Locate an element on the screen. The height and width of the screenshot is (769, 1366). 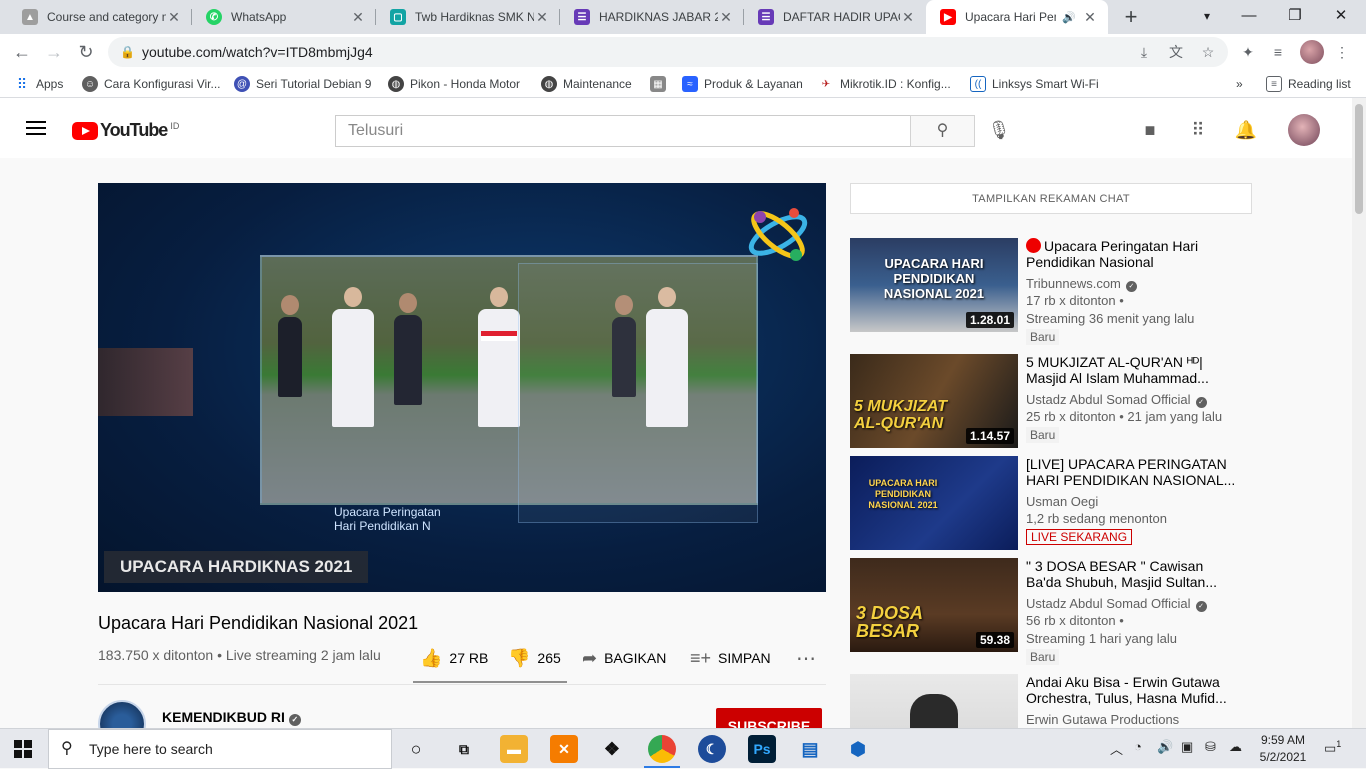
reload-icon: ↻ is located at coordinates (86, 52).